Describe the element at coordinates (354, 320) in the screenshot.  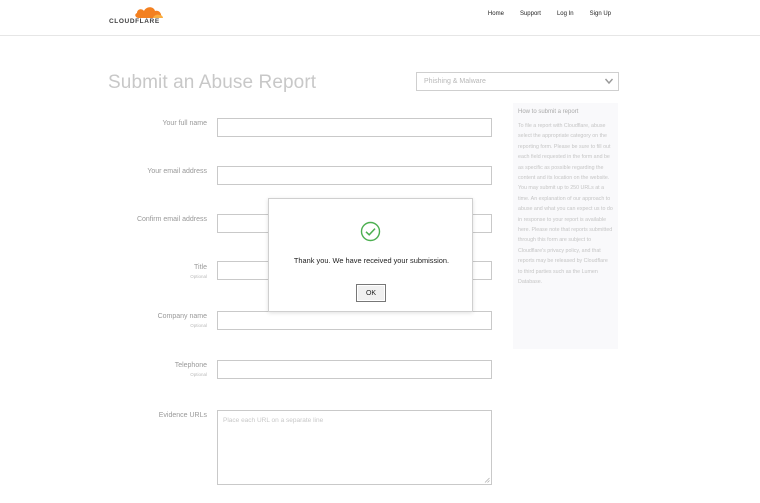
I see `company-input` at that location.